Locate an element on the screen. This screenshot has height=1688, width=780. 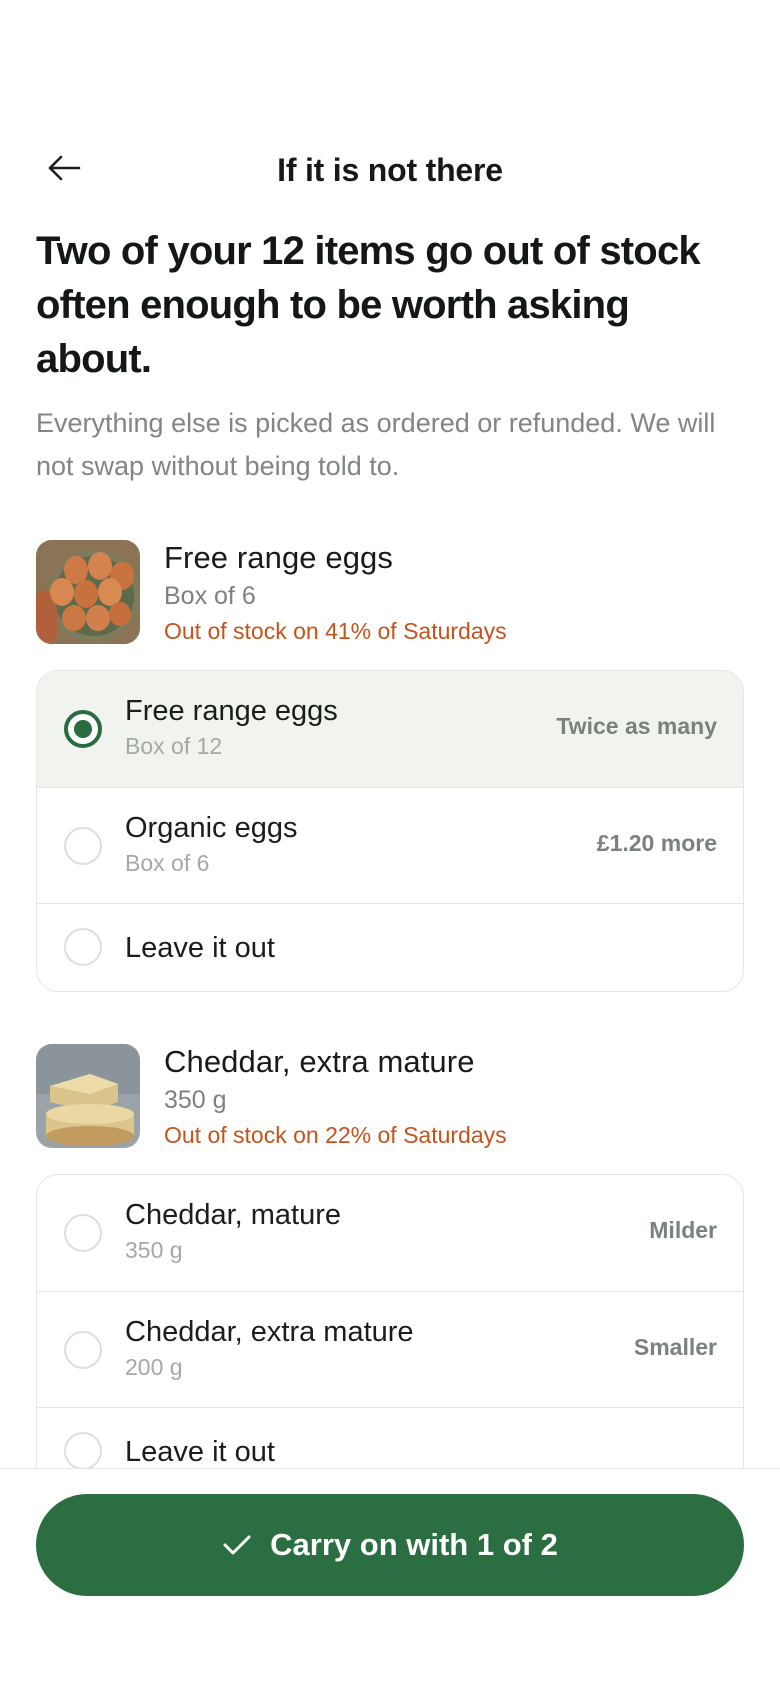
option-cheddar-extra-mature-200: Cheddar, extra mature 200 g Smaller is located at coordinates (390, 1349).